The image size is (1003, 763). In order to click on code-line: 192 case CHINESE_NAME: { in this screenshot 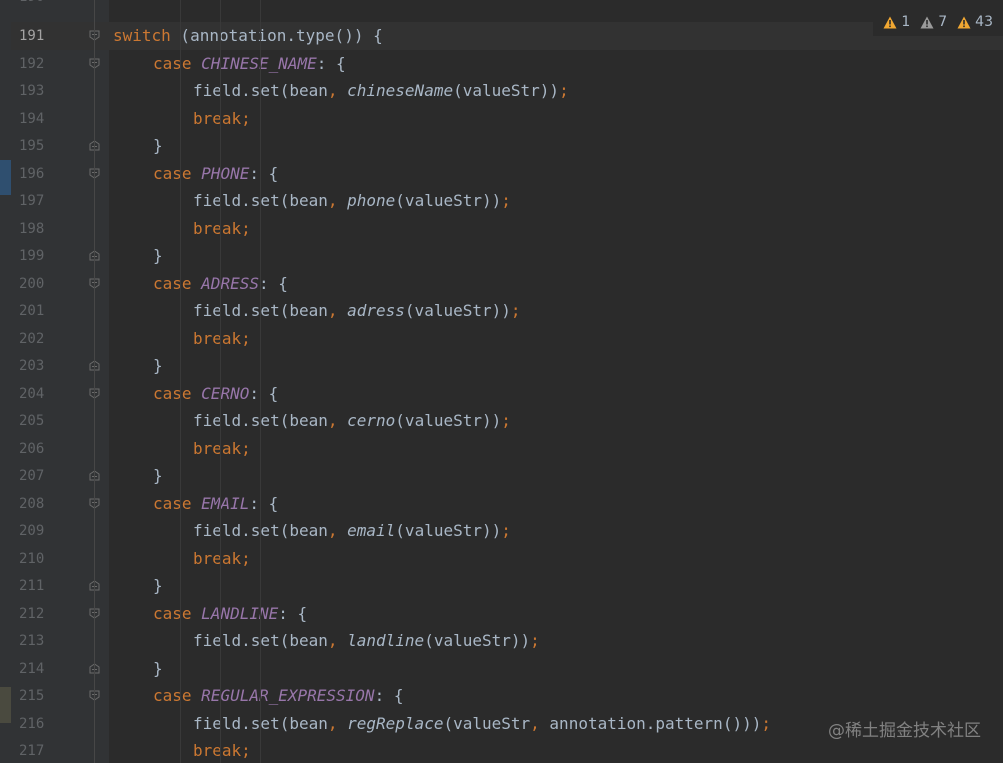, I will do `click(501, 64)`.